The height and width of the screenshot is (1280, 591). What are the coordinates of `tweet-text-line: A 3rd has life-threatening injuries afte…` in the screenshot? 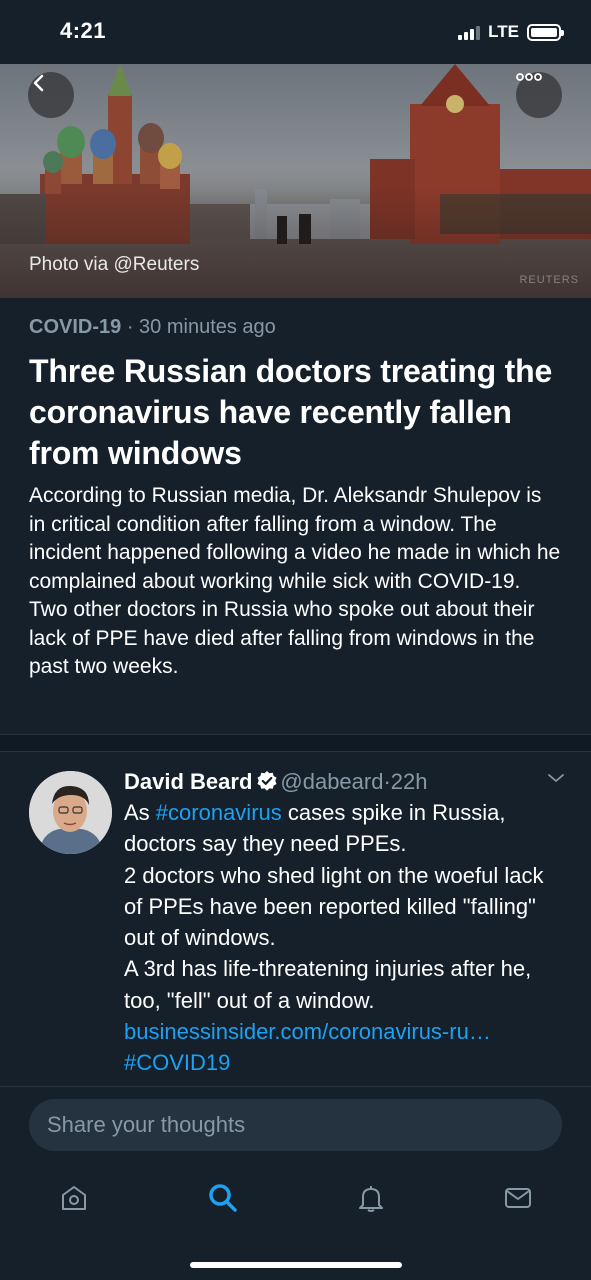 It's located at (328, 984).